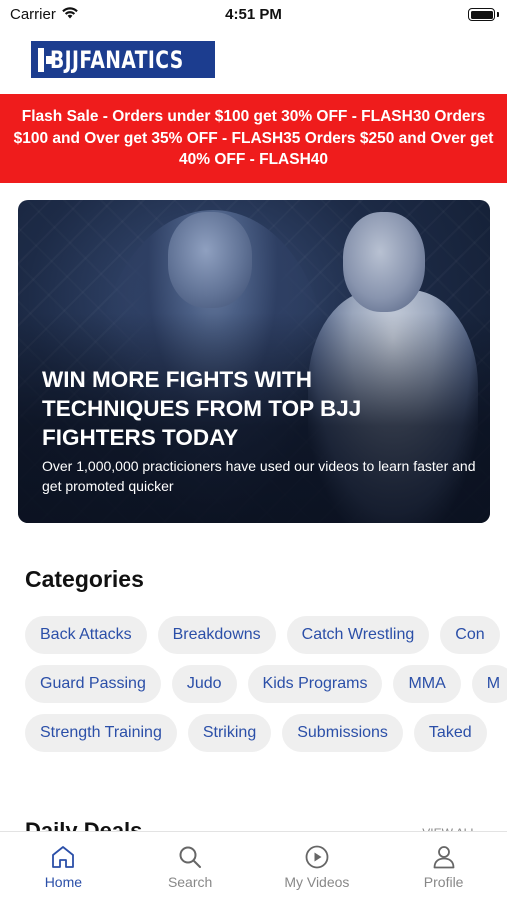 Image resolution: width=507 pixels, height=900 pixels. I want to click on category-chip: Judo, so click(204, 684).